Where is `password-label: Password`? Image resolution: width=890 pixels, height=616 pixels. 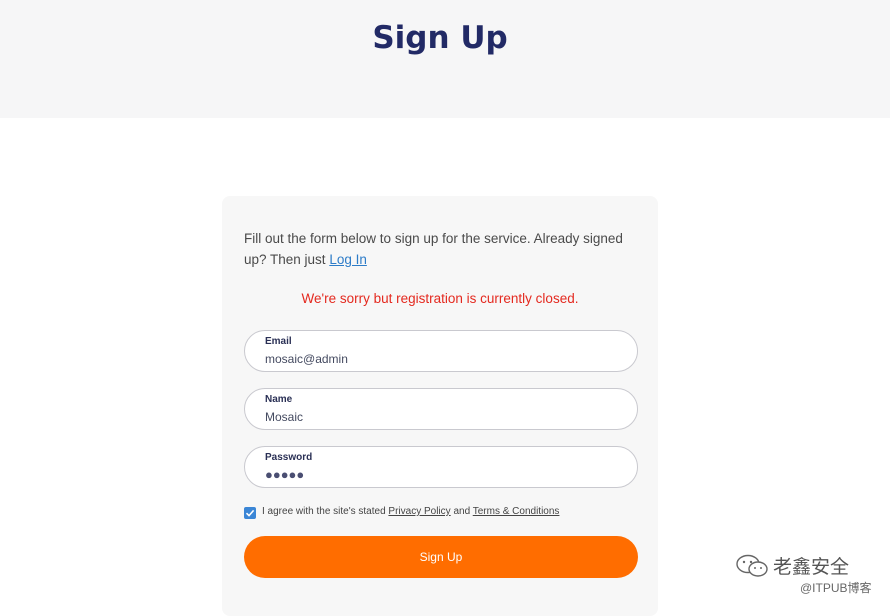 password-label: Password is located at coordinates (289, 457).